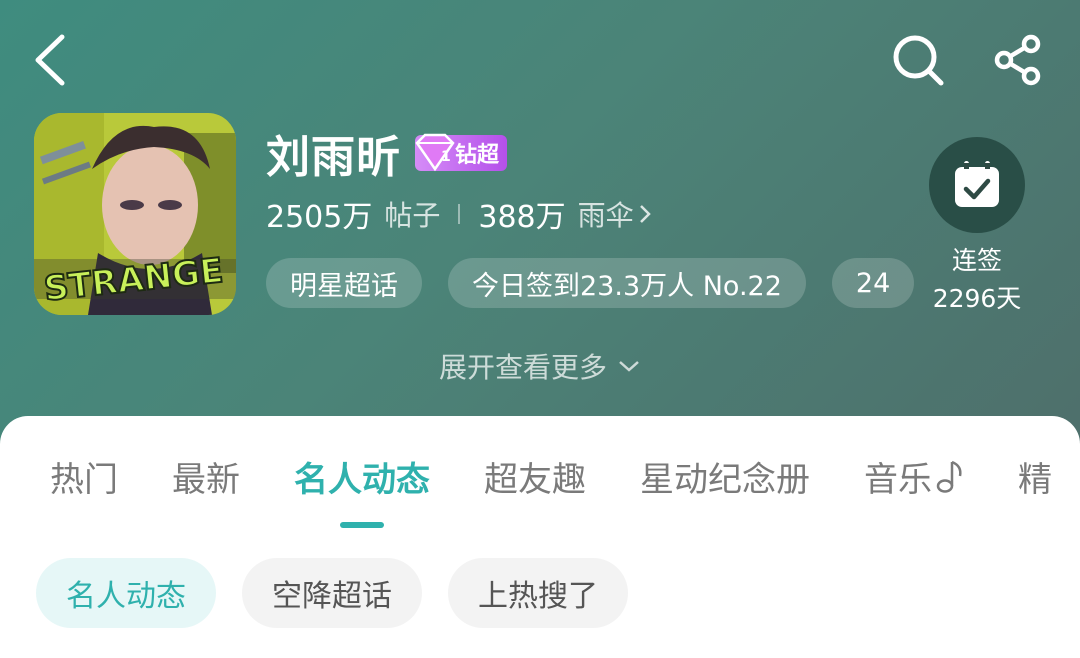  What do you see at coordinates (206, 479) in the screenshot?
I see `tab-latest-label: 最新` at bounding box center [206, 479].